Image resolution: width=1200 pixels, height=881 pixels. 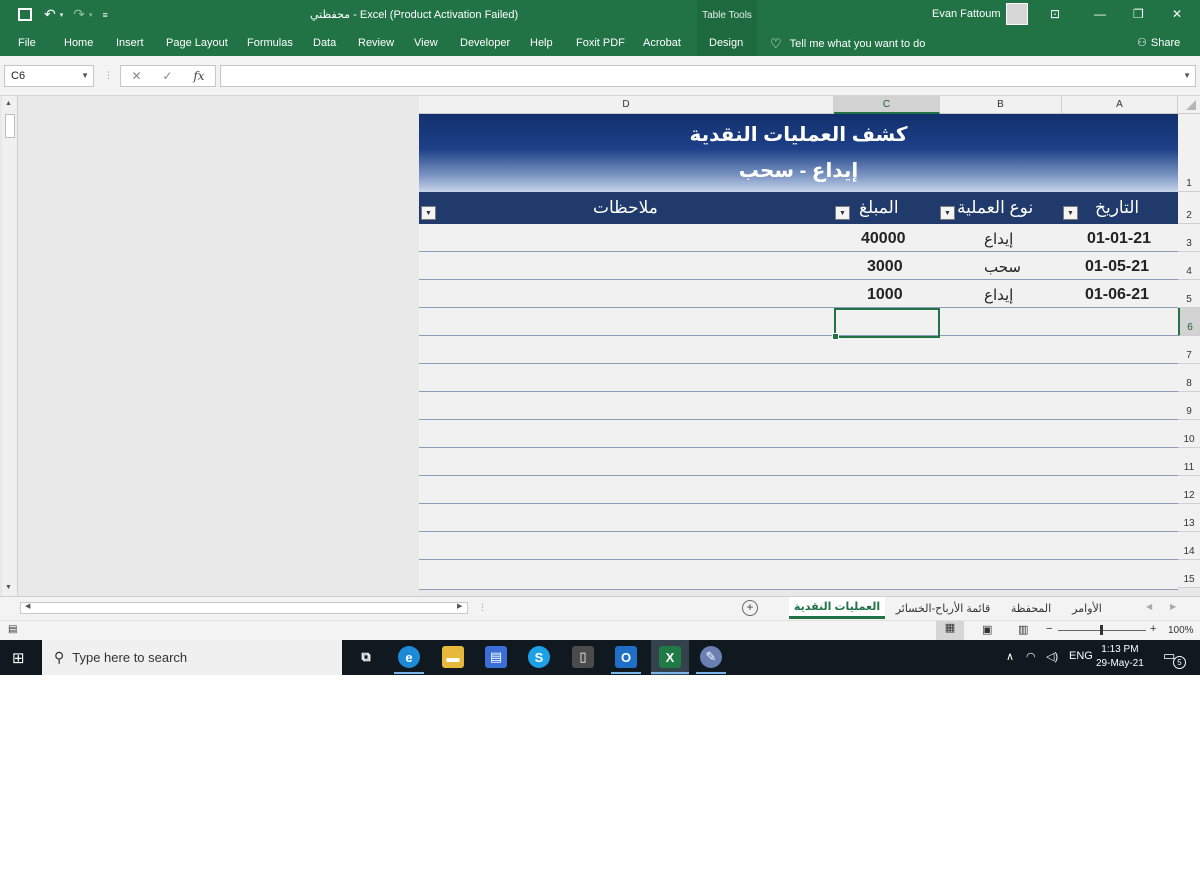 I want to click on sheet-tab-profit-loss: قائمة الأرباح-الخسائر, so click(x=943, y=608).